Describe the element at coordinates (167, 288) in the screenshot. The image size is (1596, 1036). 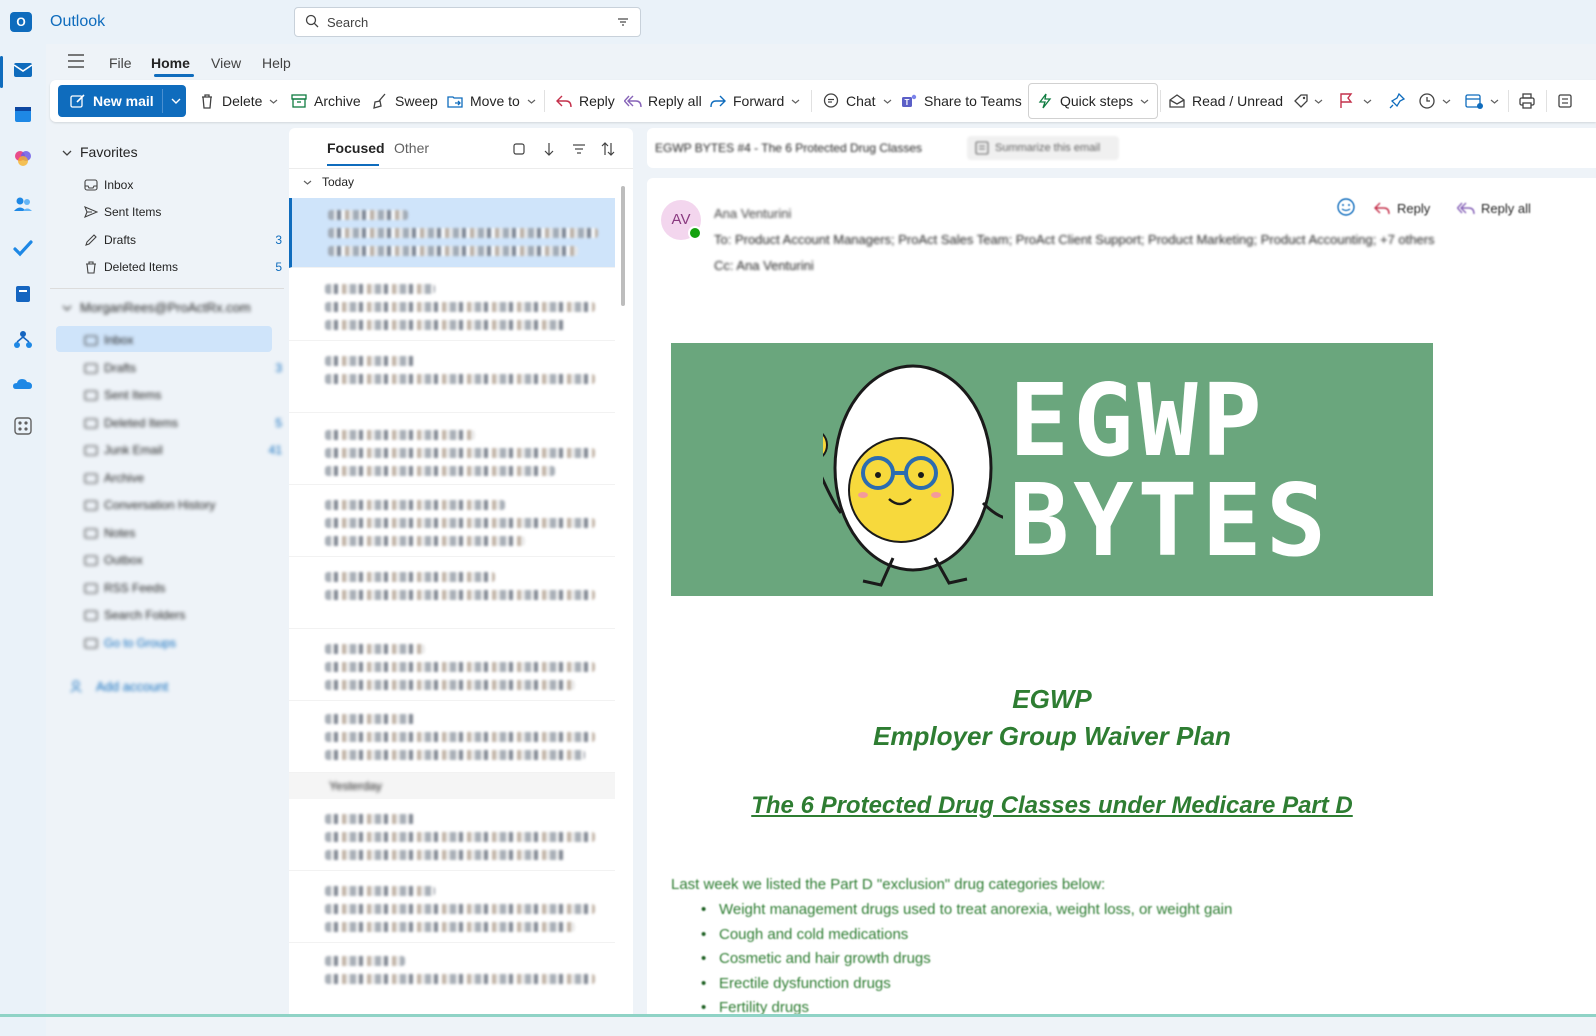
I see `pane-divider` at that location.